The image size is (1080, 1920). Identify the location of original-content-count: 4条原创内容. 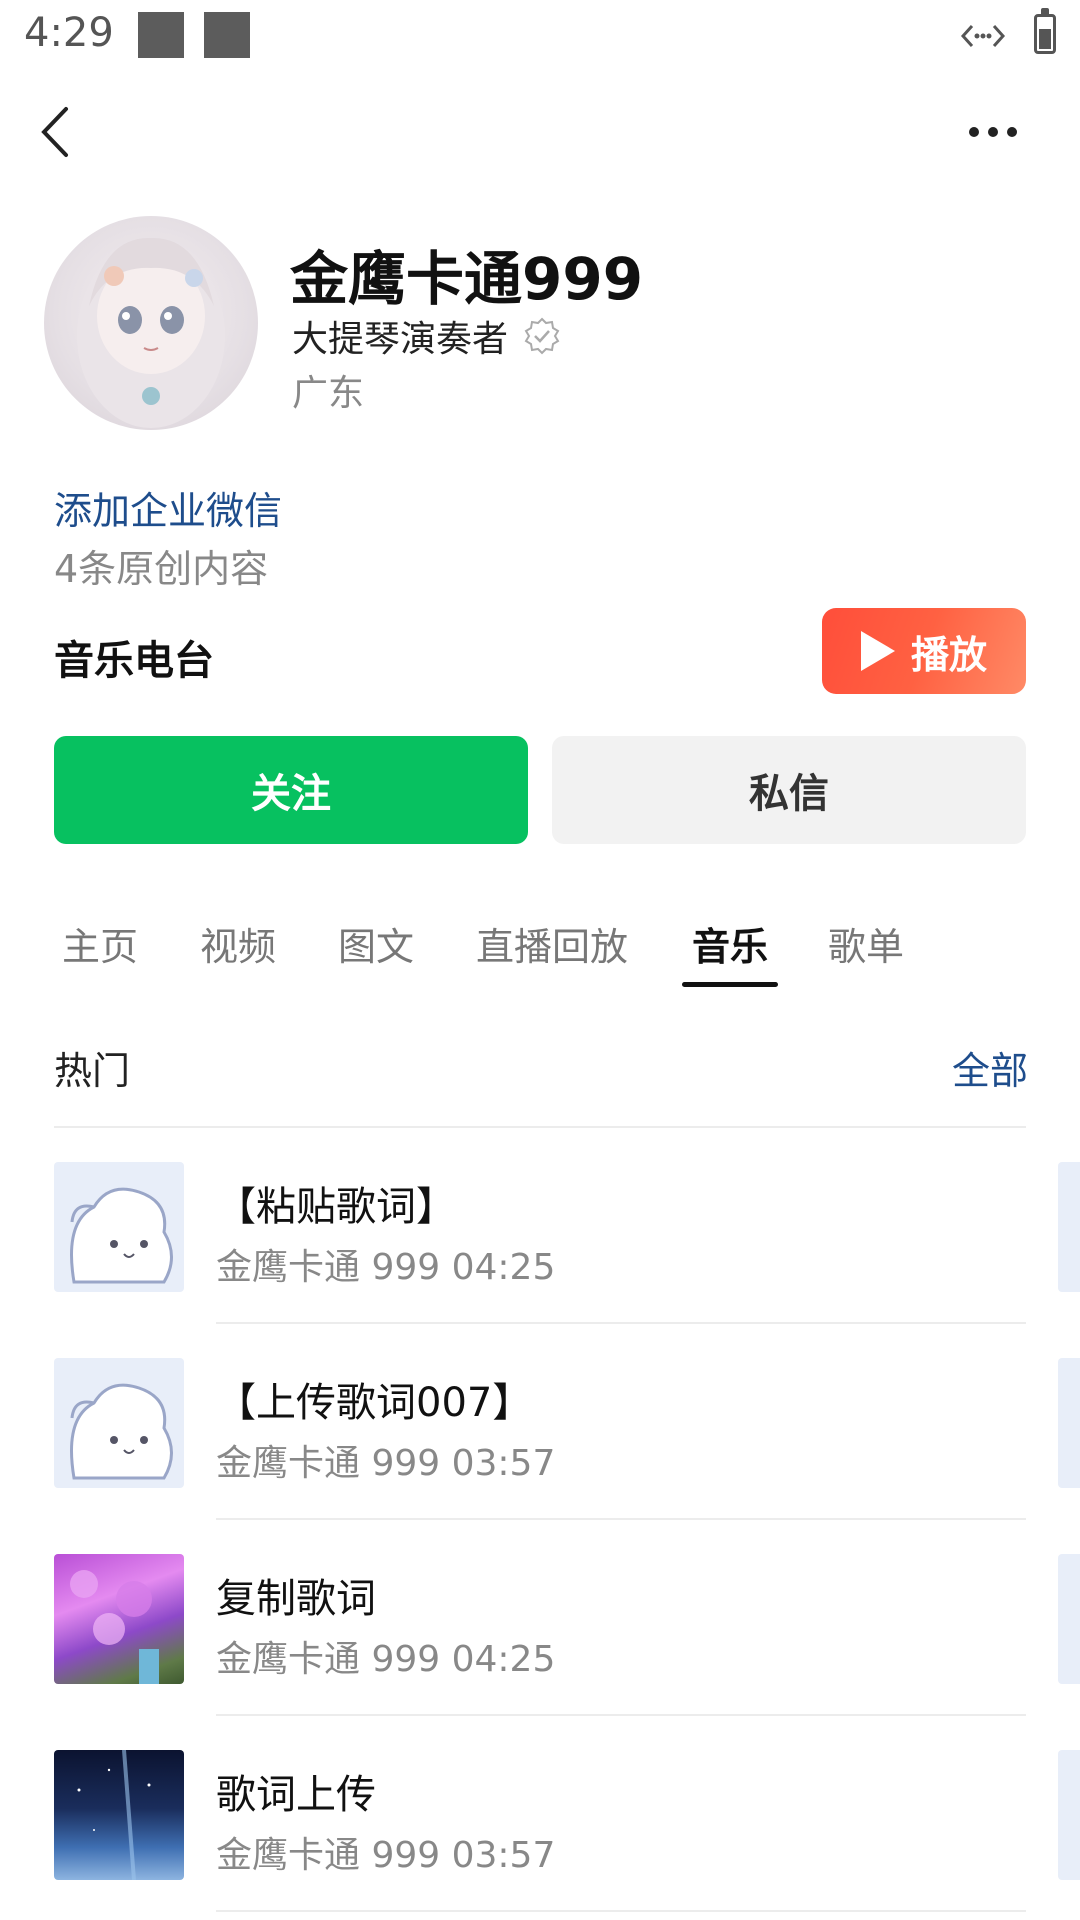
(161, 569).